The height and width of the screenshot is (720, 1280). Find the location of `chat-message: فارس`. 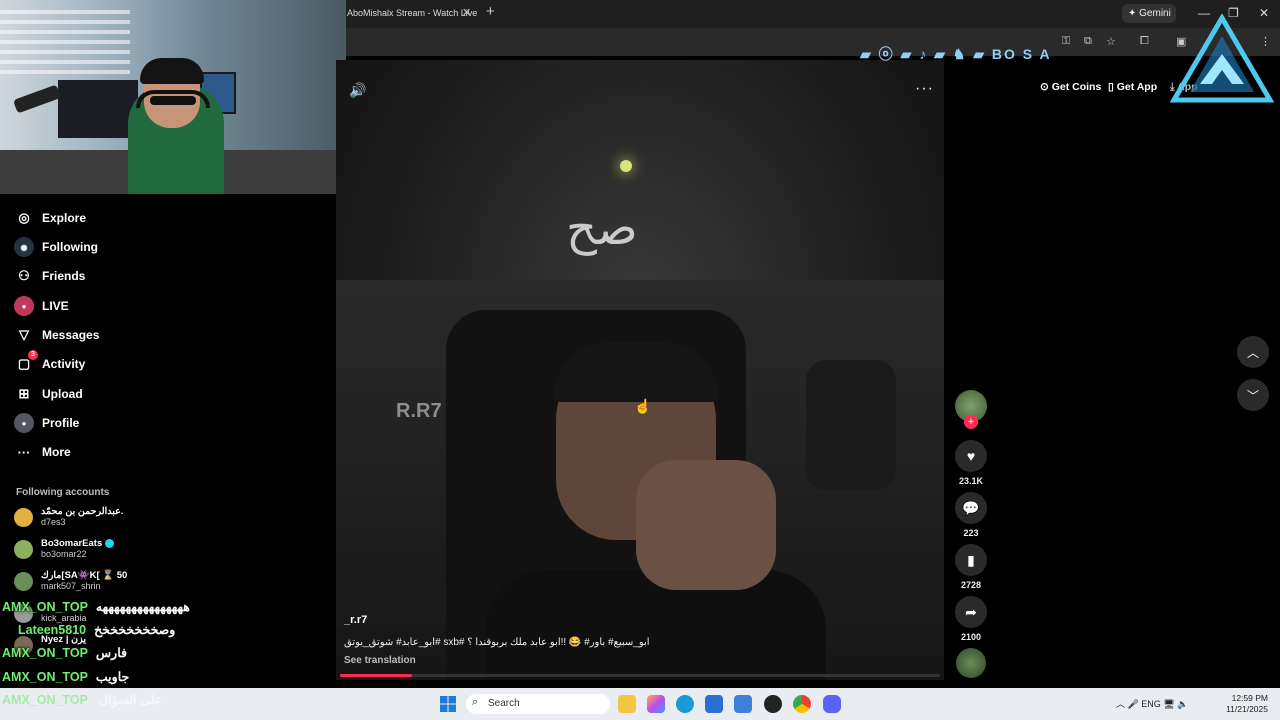

chat-message: فارس is located at coordinates (111, 653).